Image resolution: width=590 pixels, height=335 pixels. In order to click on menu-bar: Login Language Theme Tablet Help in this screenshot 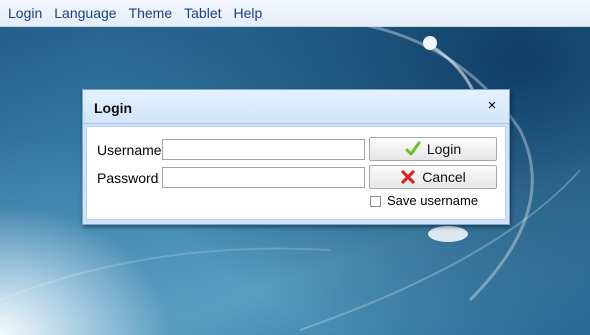, I will do `click(295, 13)`.